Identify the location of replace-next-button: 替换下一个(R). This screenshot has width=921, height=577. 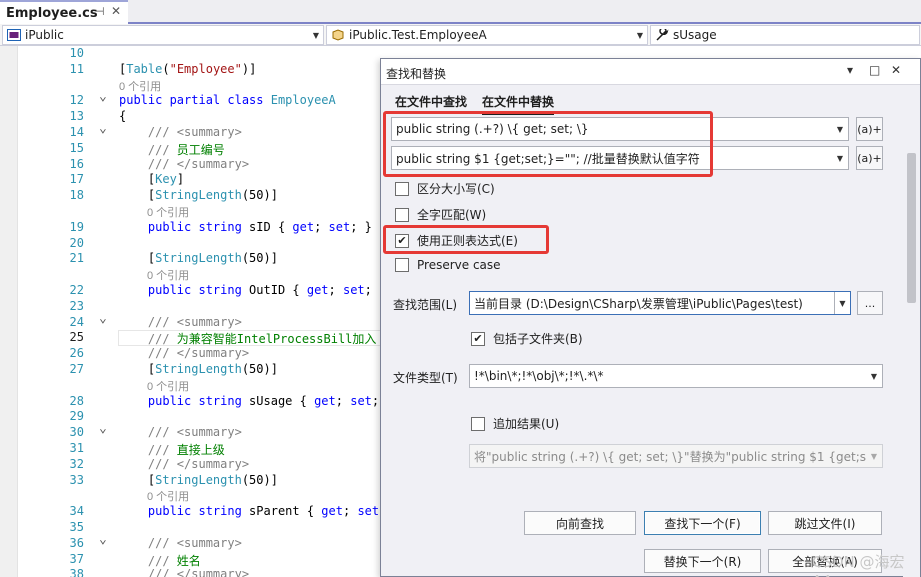
(702, 561).